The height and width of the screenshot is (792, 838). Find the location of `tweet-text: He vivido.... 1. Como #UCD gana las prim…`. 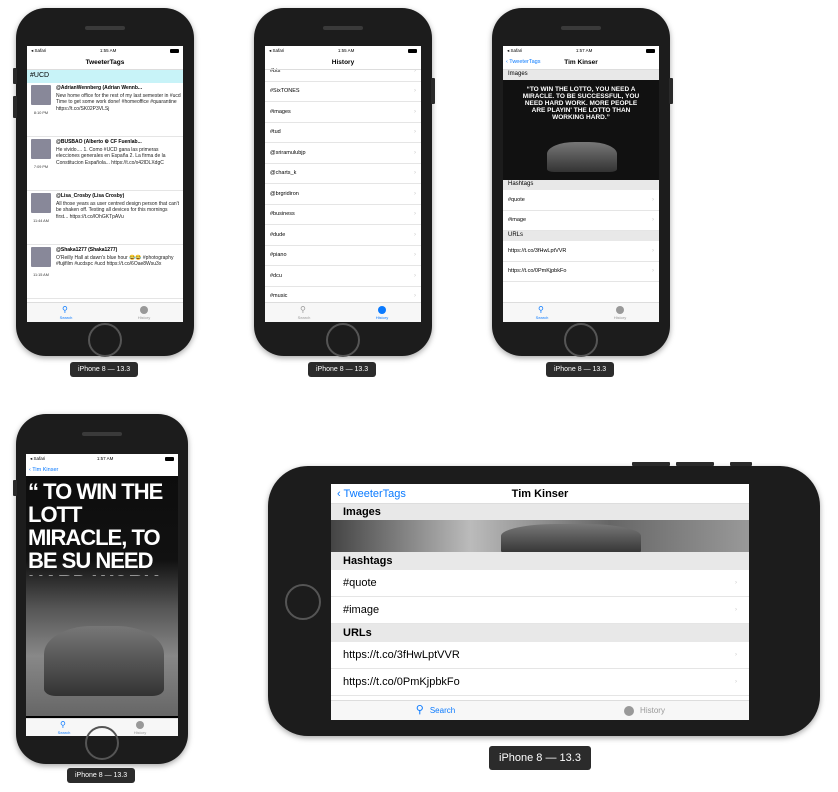

tweet-text: He vivido.... 1. Como #UCD gana las prim… is located at coordinates (111, 156).